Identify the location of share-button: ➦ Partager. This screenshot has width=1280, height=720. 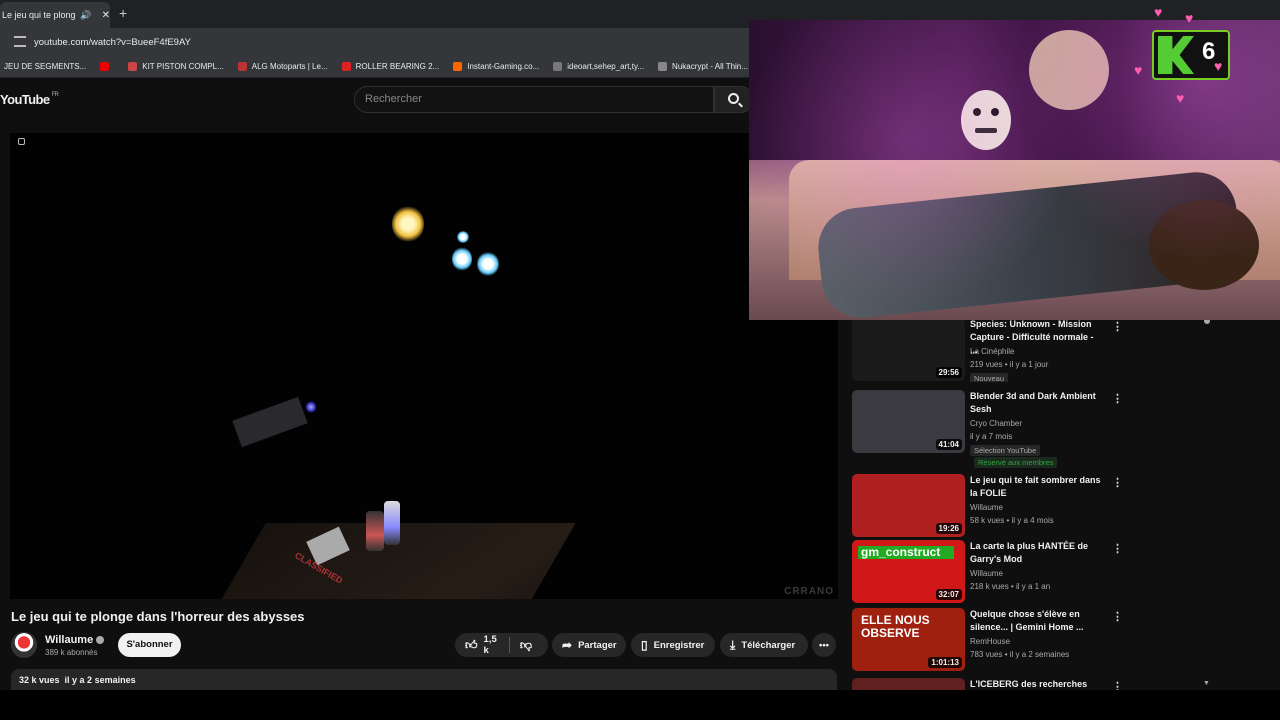
(589, 645).